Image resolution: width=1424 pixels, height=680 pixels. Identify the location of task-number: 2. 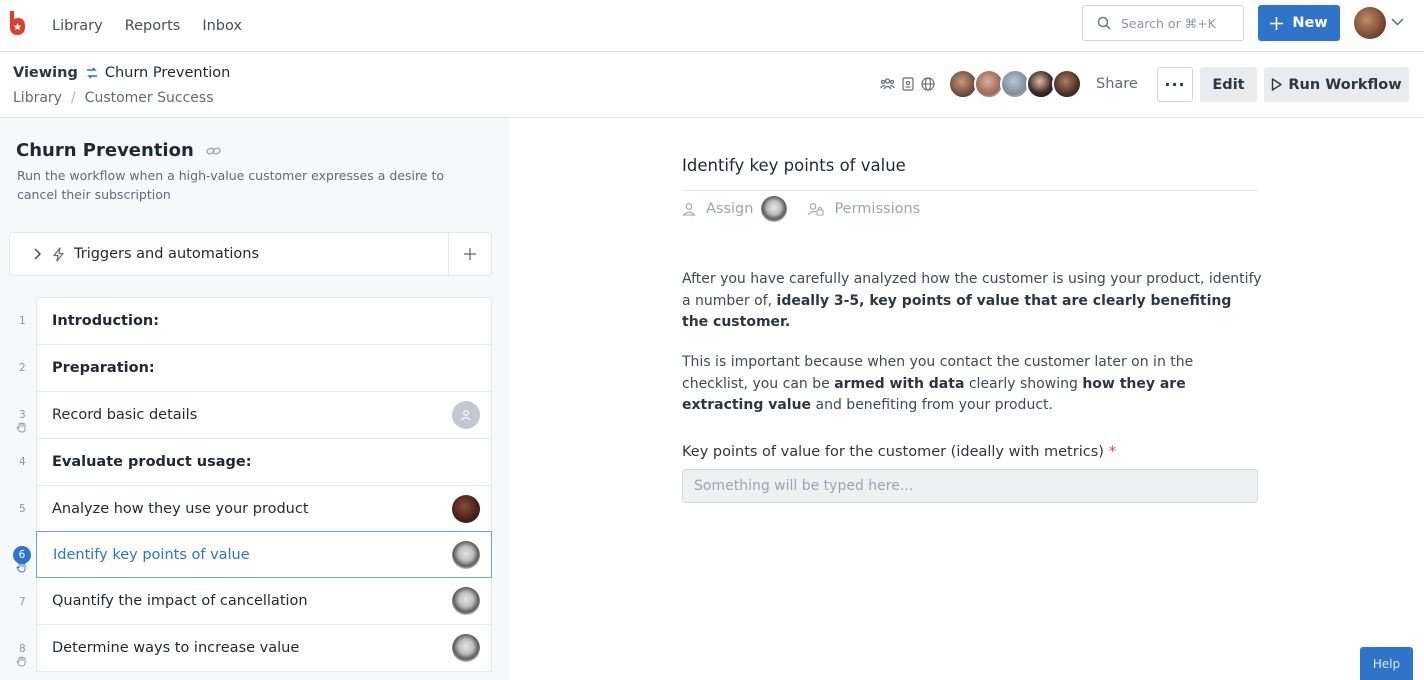
(22, 367).